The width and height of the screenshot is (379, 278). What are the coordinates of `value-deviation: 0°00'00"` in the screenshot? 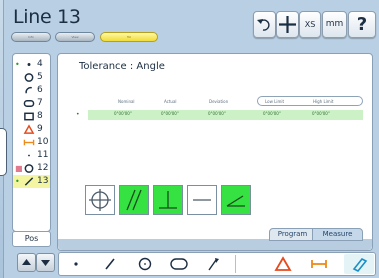 It's located at (217, 113).